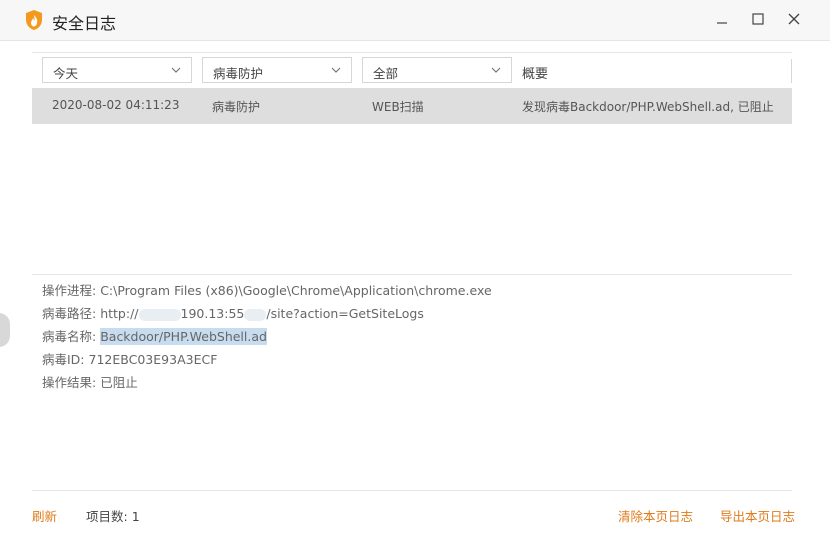 This screenshot has width=830, height=545. I want to click on log-time: 2020-08-02 04:11:23, so click(116, 105).